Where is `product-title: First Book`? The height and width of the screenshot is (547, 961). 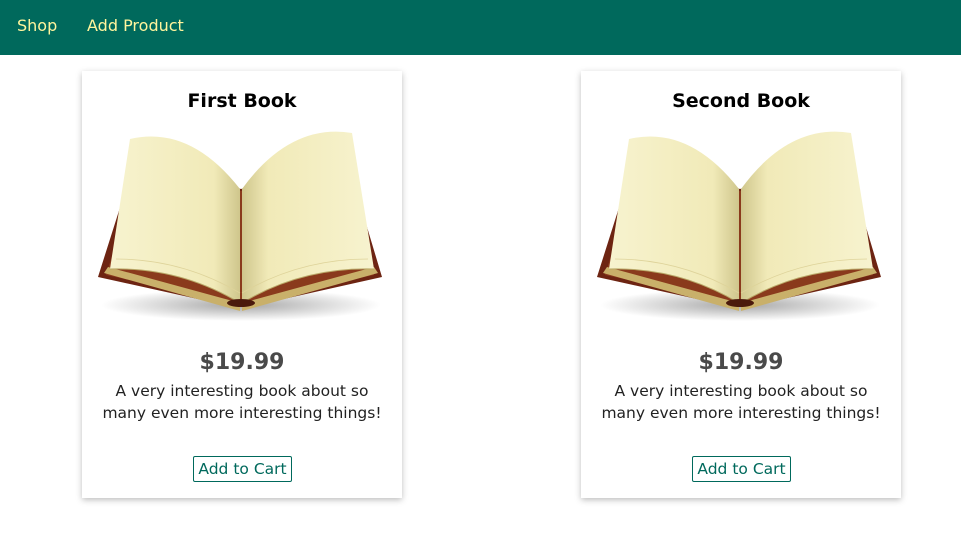
product-title: First Book is located at coordinates (242, 101).